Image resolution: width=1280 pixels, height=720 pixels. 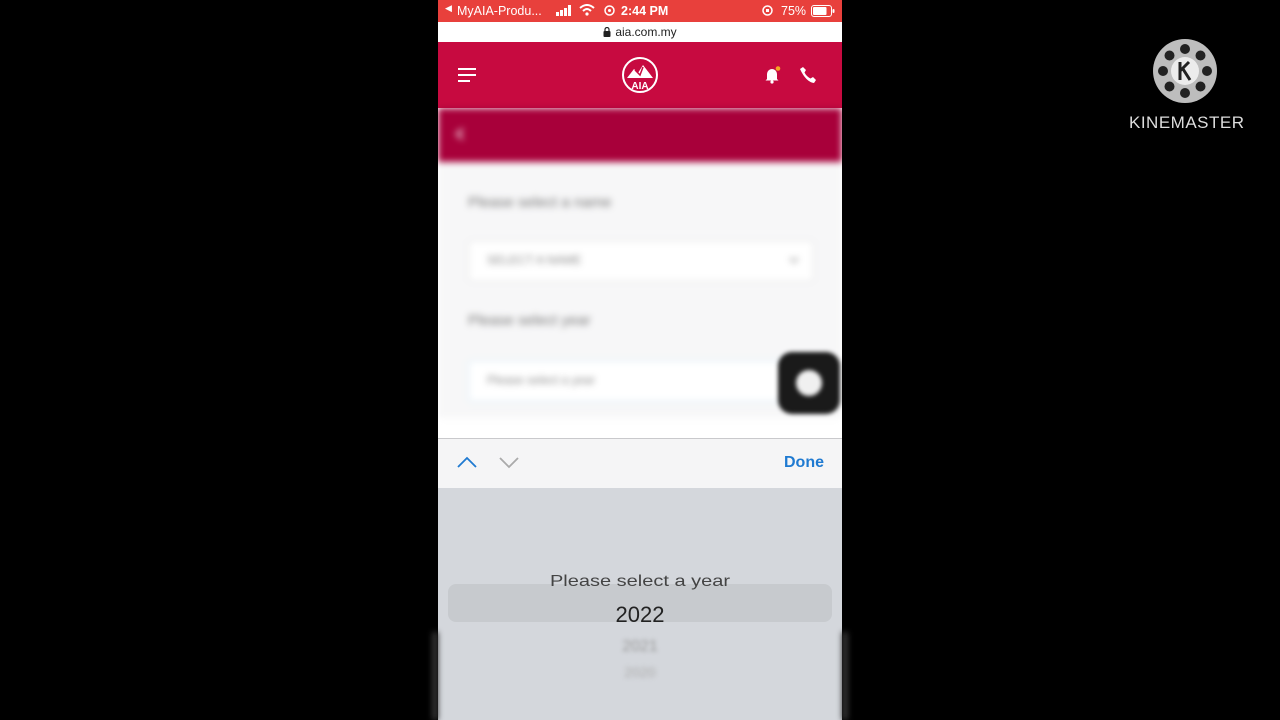 What do you see at coordinates (641, 261) in the screenshot?
I see `name-select: SELECT A NAME` at bounding box center [641, 261].